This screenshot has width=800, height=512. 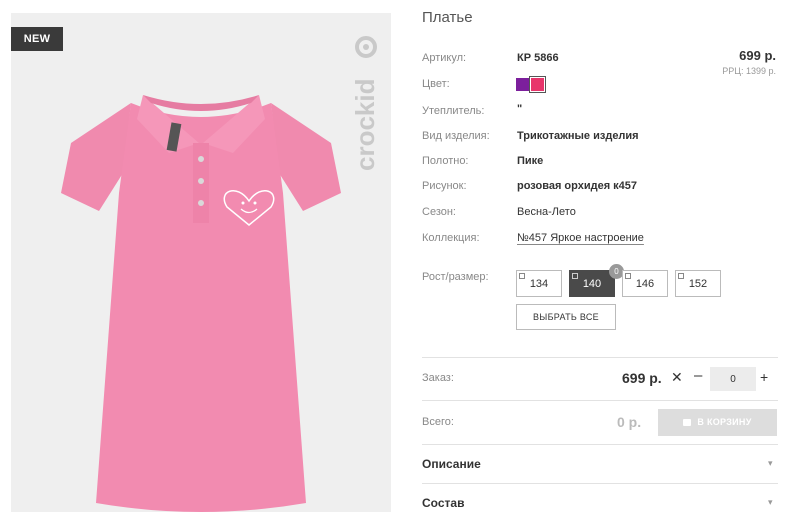 What do you see at coordinates (455, 277) in the screenshot?
I see `size-label: Рост/размер:` at bounding box center [455, 277].